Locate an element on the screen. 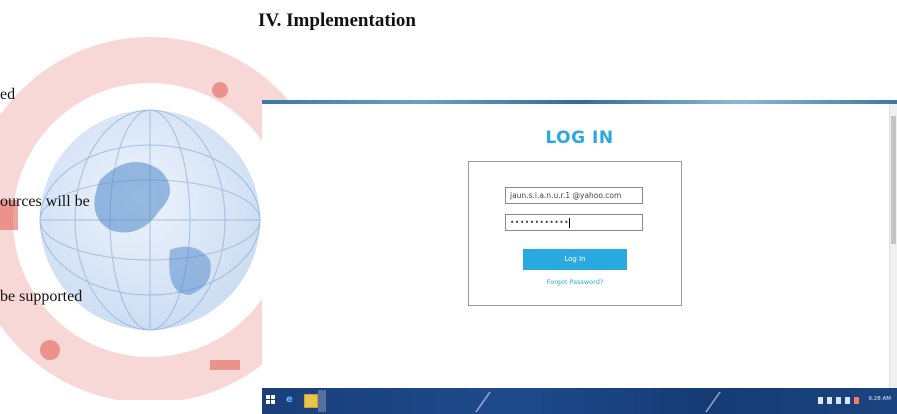 Image resolution: width=897 pixels, height=414 pixels. text-caret is located at coordinates (570, 223).